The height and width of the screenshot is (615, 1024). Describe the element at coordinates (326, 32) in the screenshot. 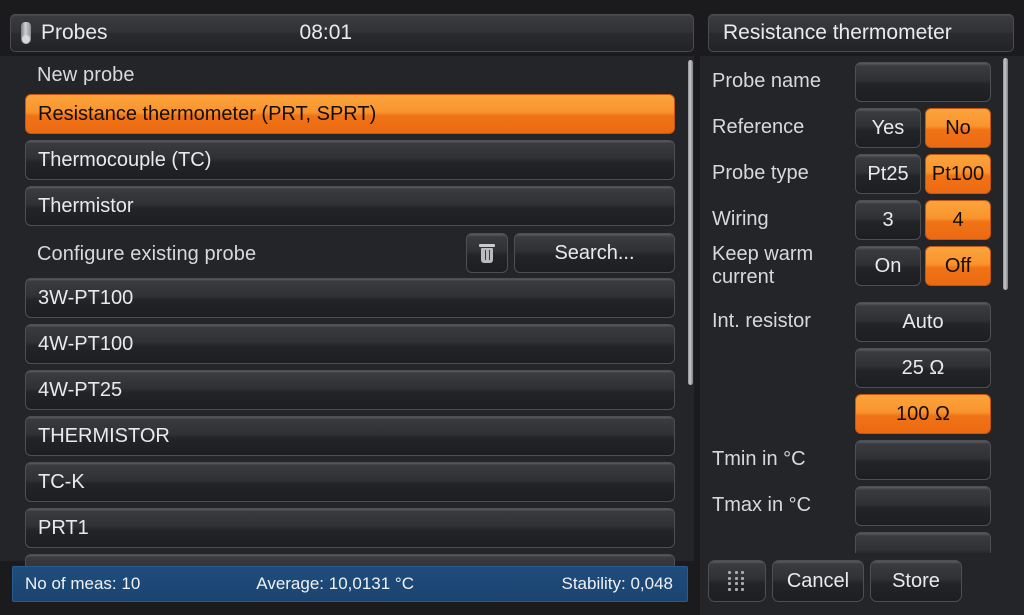

I see `clock: 08:01` at that location.